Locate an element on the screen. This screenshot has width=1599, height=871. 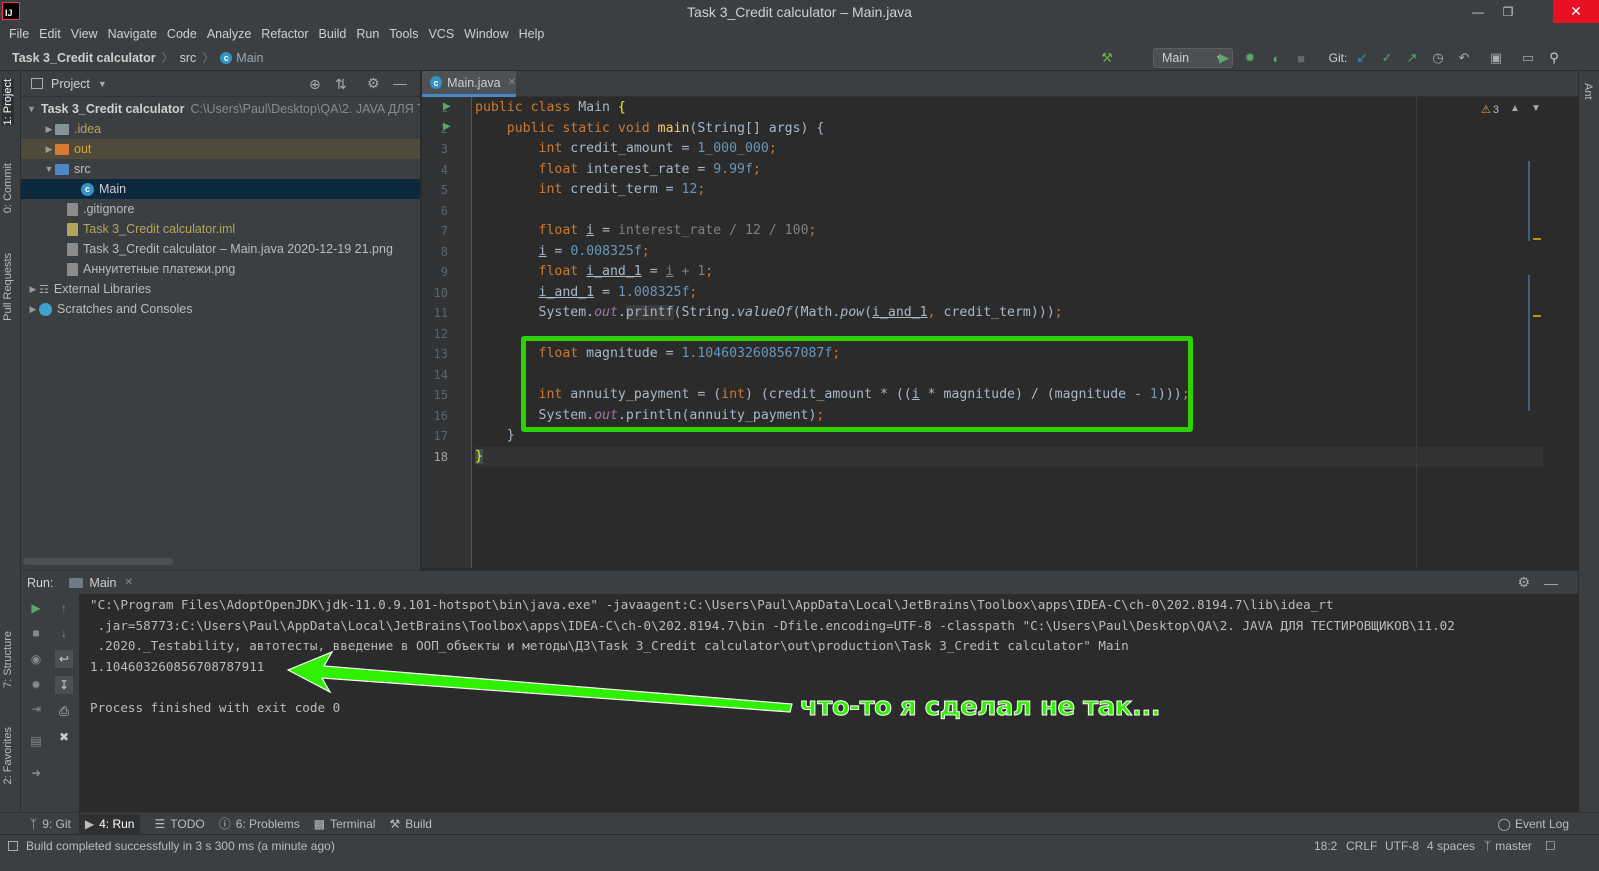
project-panel-title: Project is located at coordinates (70, 84).